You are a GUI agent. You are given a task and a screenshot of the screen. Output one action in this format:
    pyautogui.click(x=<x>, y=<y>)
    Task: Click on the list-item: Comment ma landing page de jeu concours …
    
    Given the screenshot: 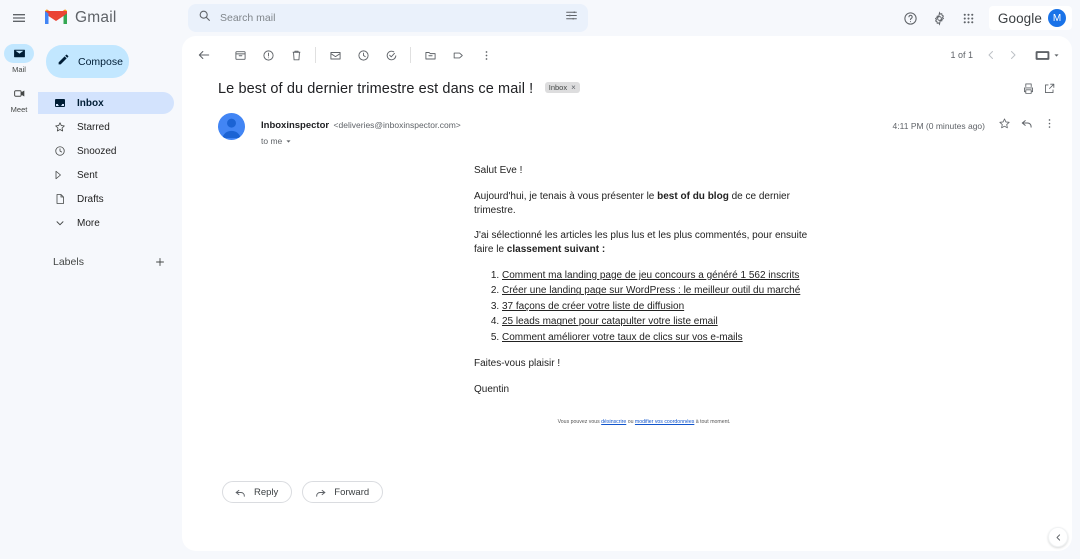 What is the action you would take?
    pyautogui.click(x=658, y=276)
    